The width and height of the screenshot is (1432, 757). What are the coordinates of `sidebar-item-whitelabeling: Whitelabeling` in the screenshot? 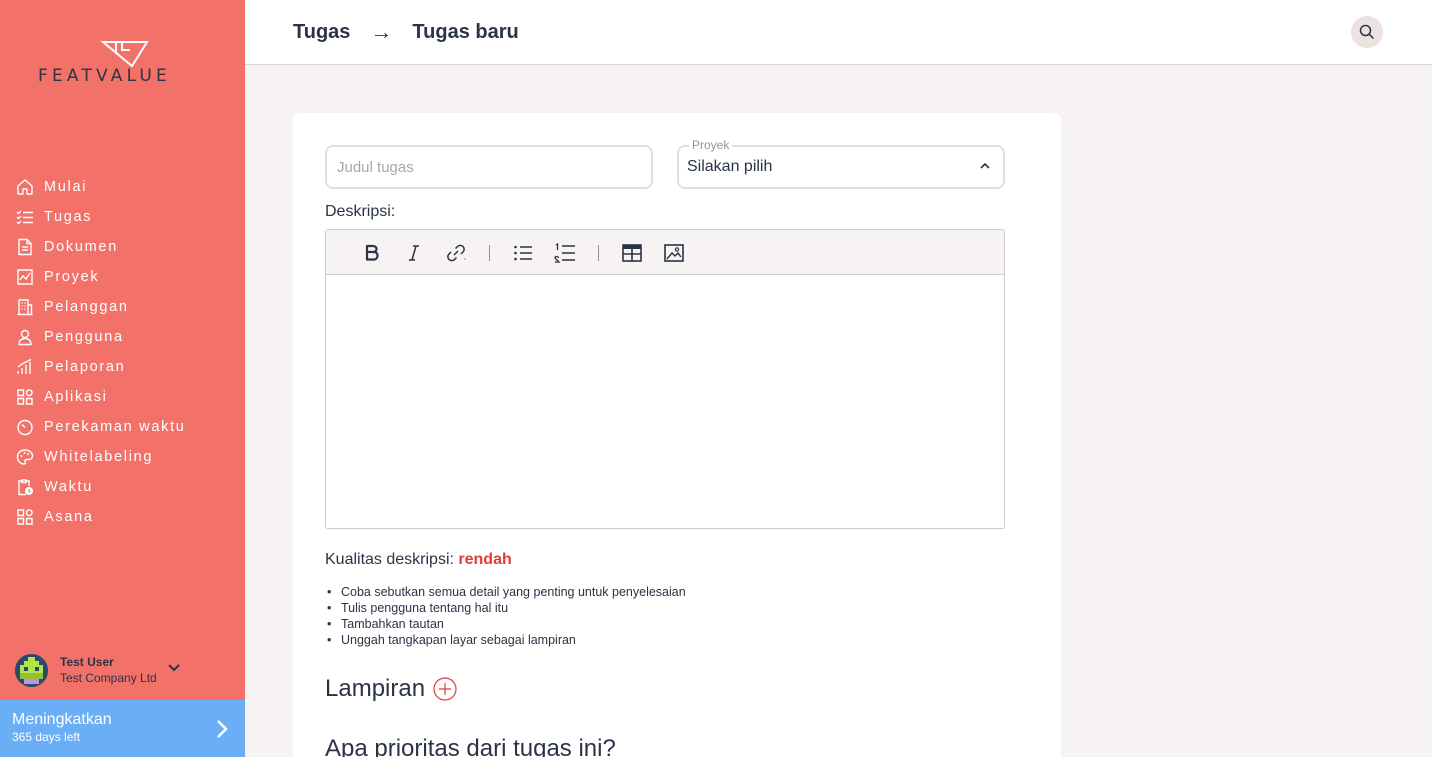 It's located at (101, 457).